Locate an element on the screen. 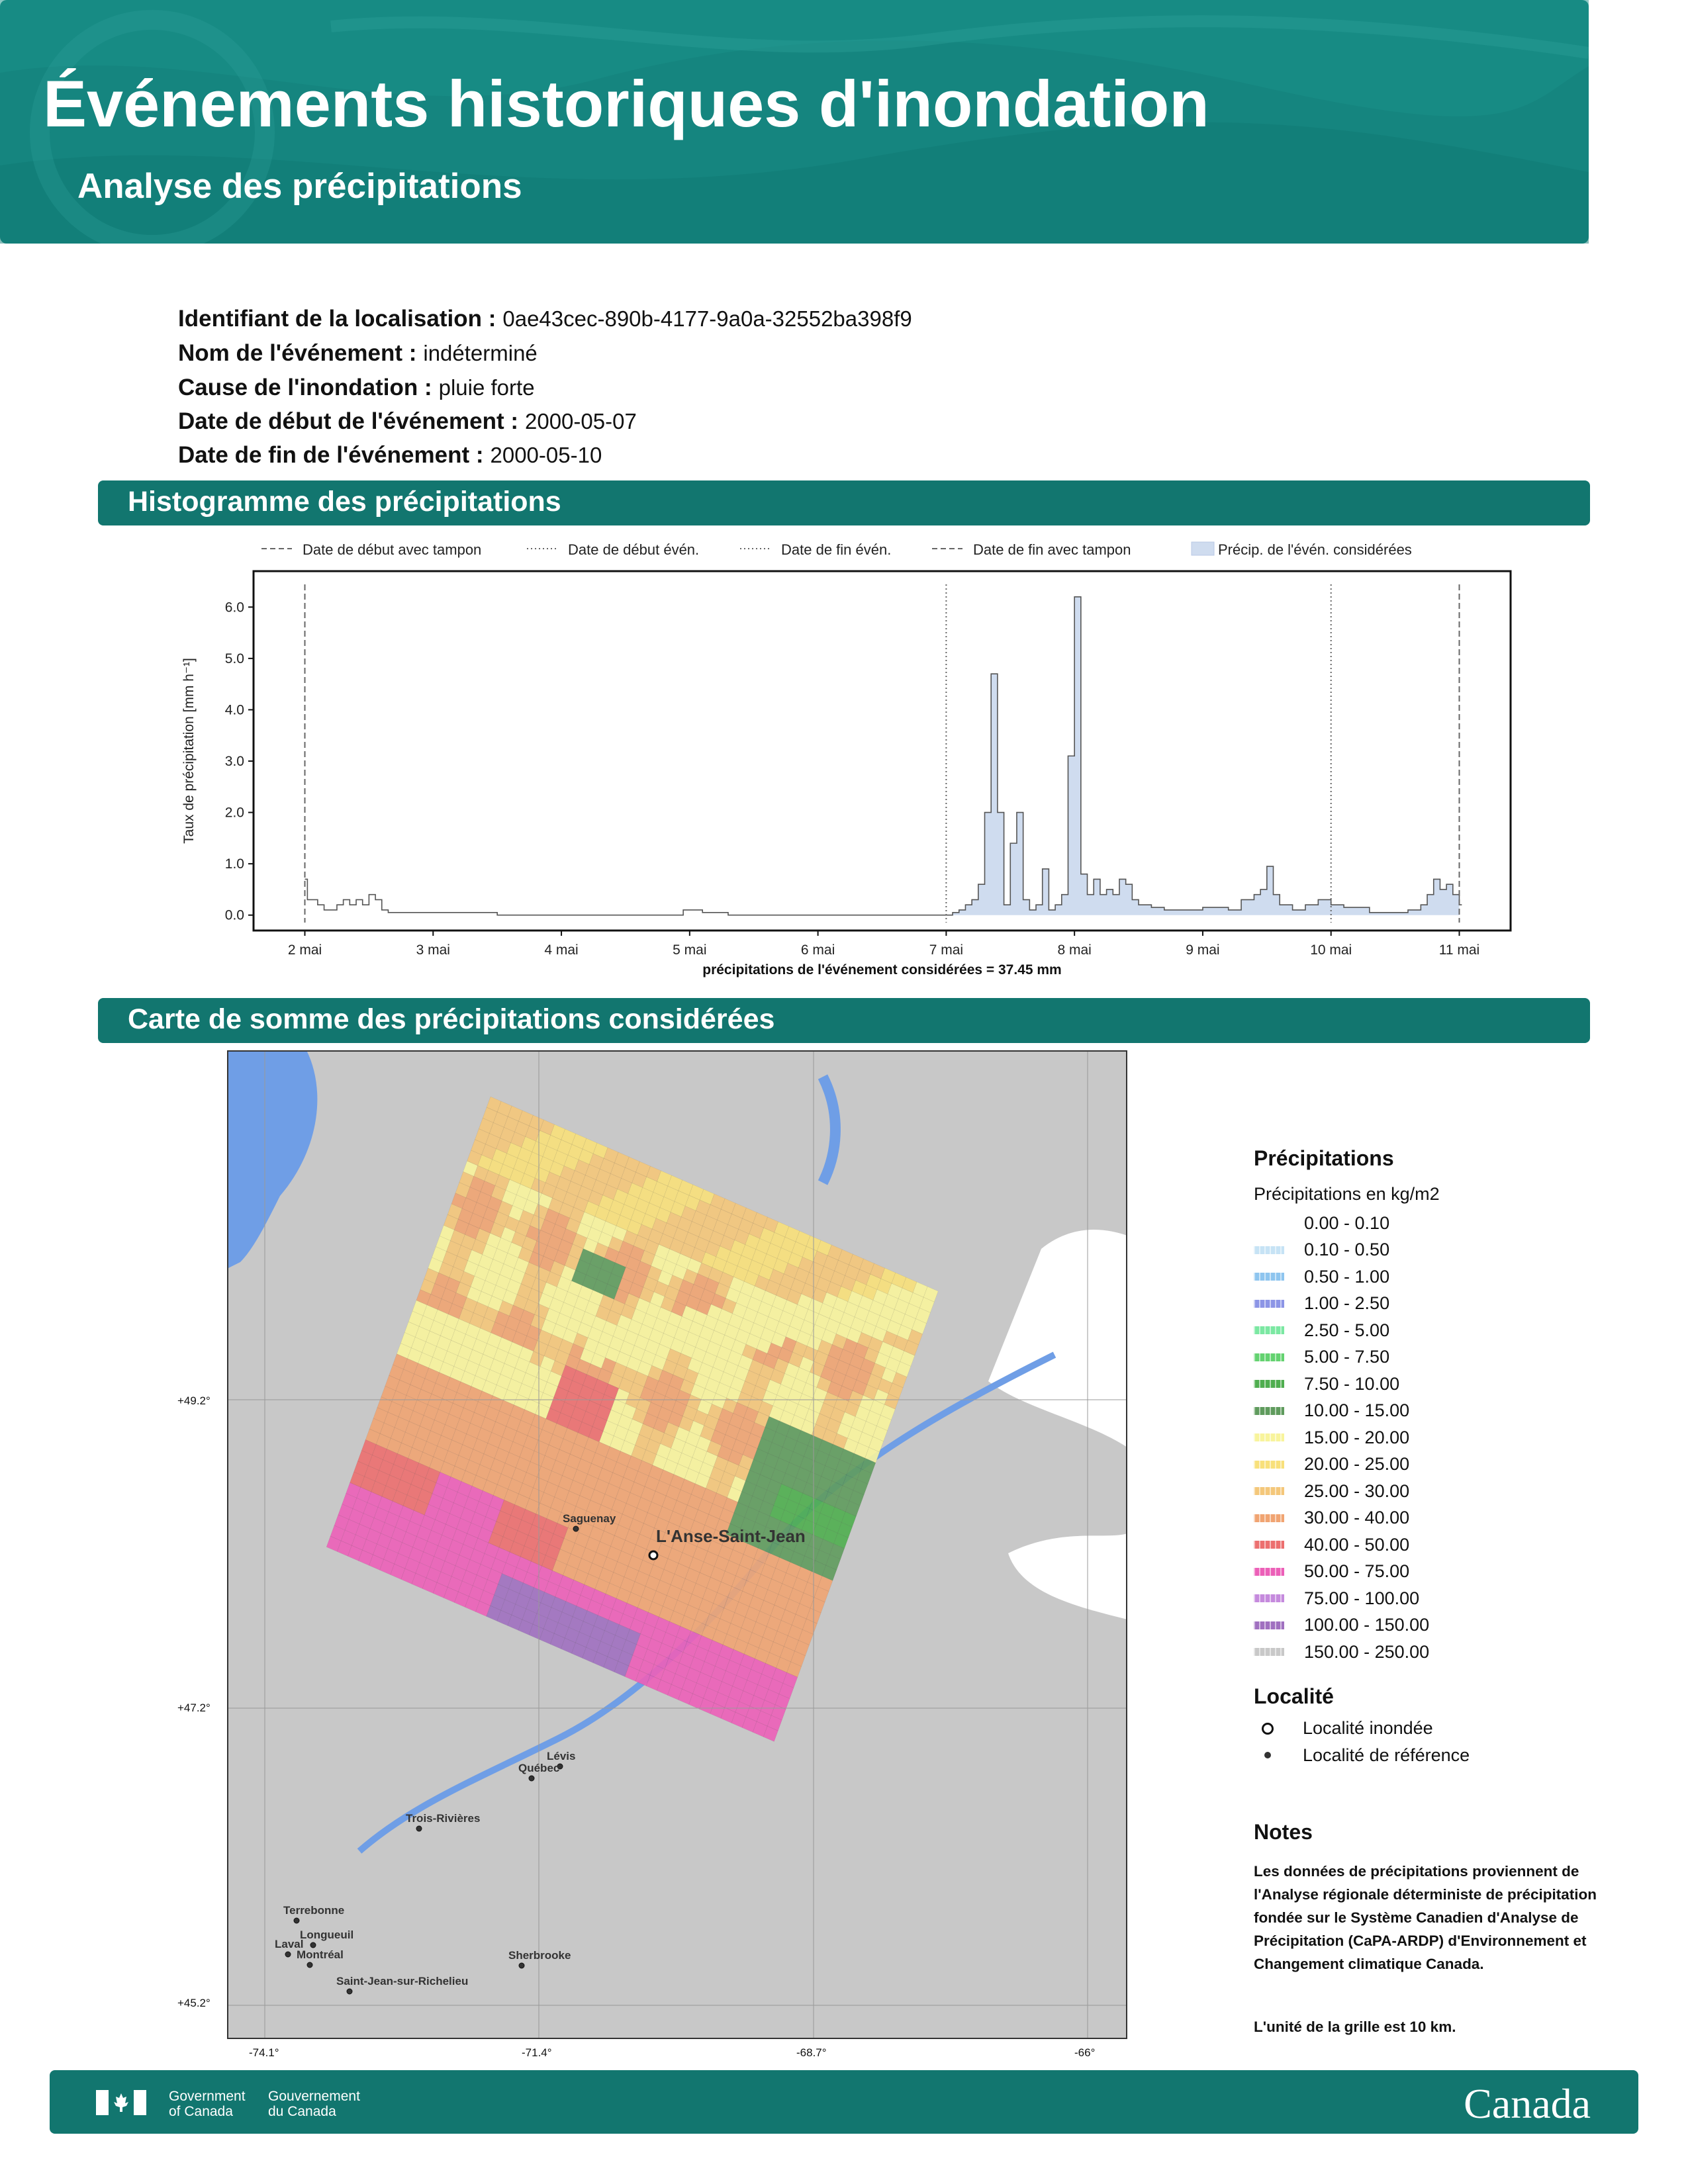 The width and height of the screenshot is (1688, 2184). gouvernement-du-canada-fr: Gouvernement du Canada is located at coordinates (314, 2104).